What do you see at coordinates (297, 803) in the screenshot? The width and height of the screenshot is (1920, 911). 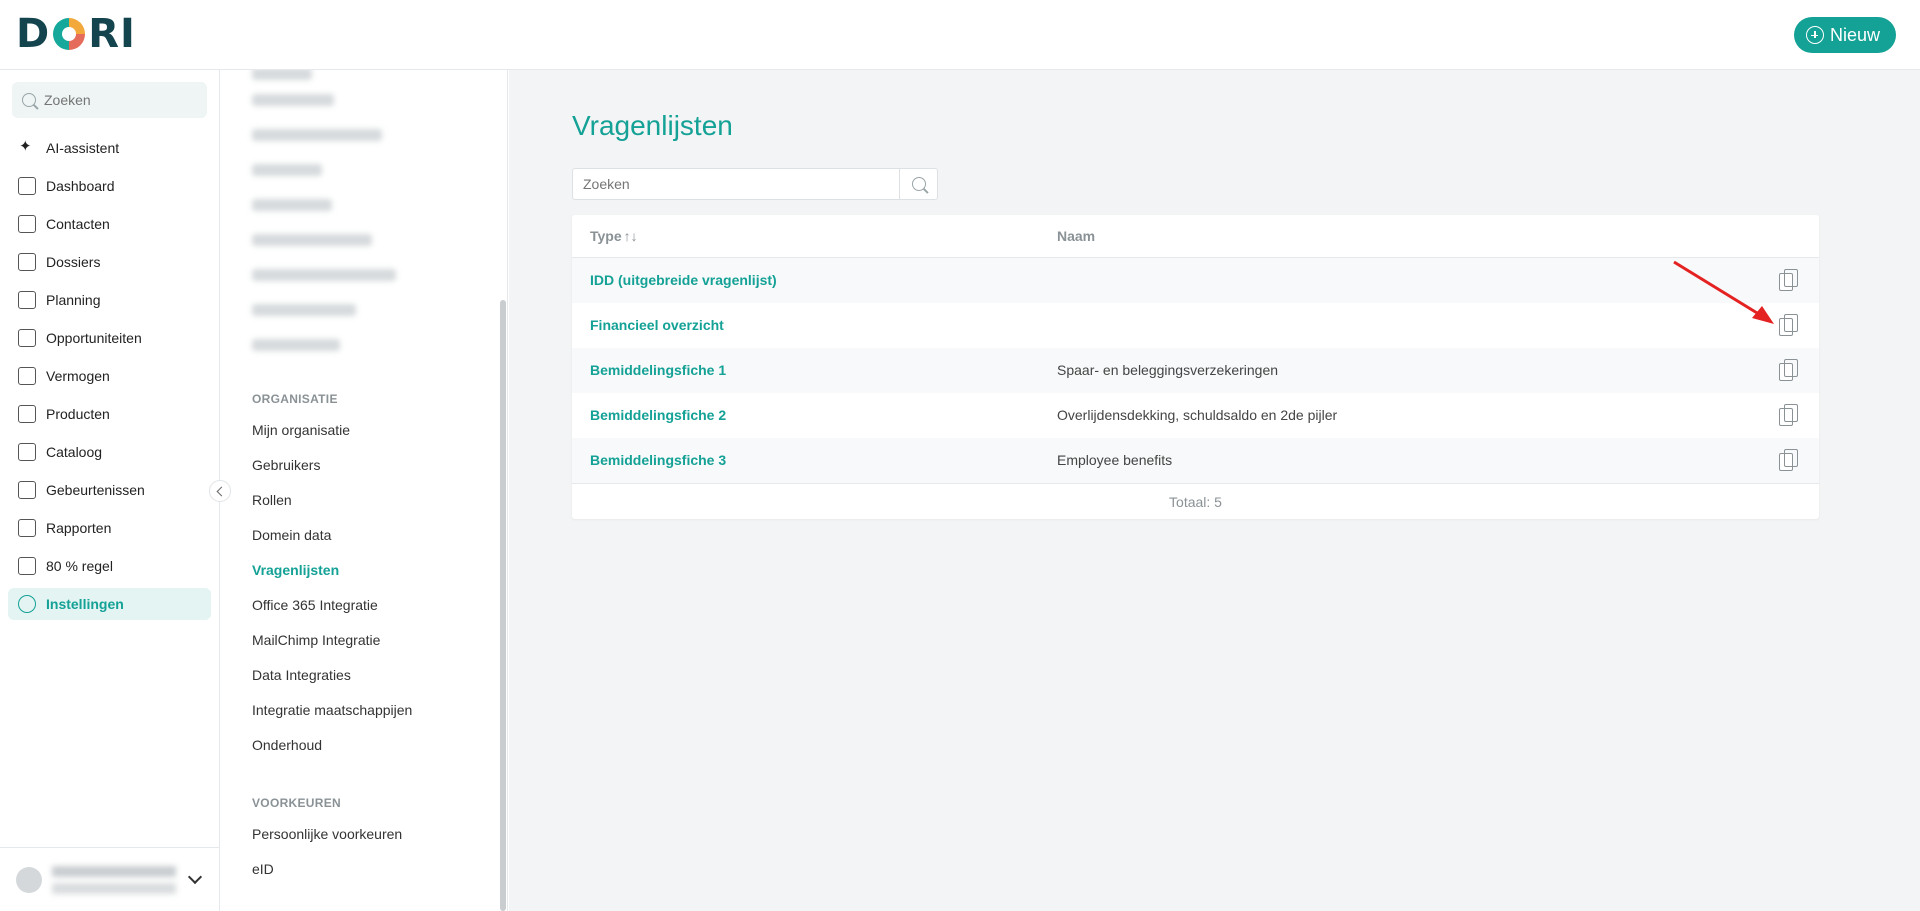 I see `section-heading-voorkeuren: VOORKEUREN` at bounding box center [297, 803].